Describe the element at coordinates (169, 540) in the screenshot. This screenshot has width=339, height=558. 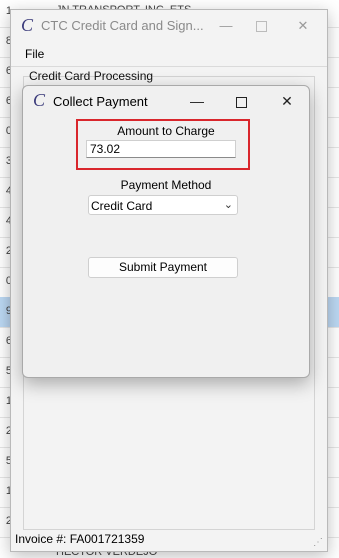
I see `status-bar: Invoice #: FA001721359 ⋰` at that location.